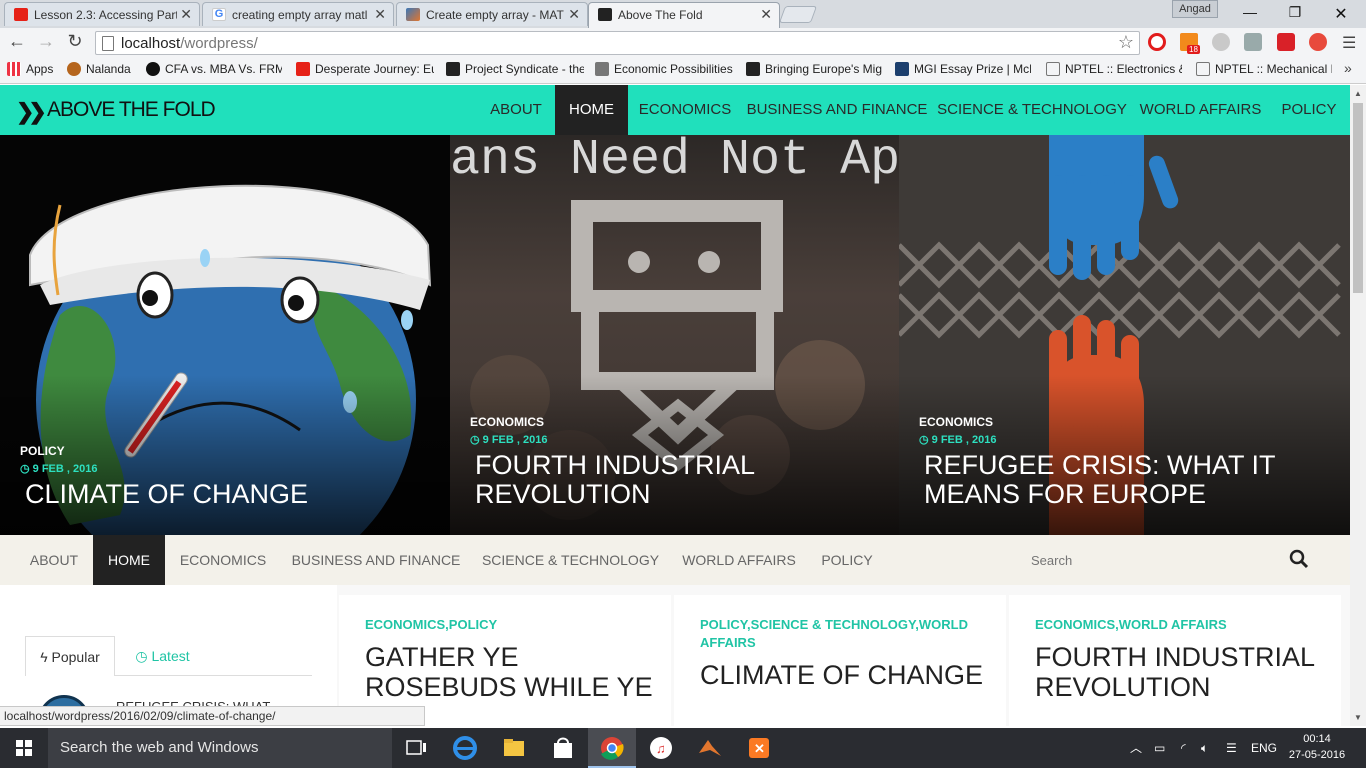 This screenshot has width=1366, height=768. What do you see at coordinates (1180, 672) in the screenshot?
I see `post-title: FOURTH INDUSTRIAL REVOLUTION` at bounding box center [1180, 672].